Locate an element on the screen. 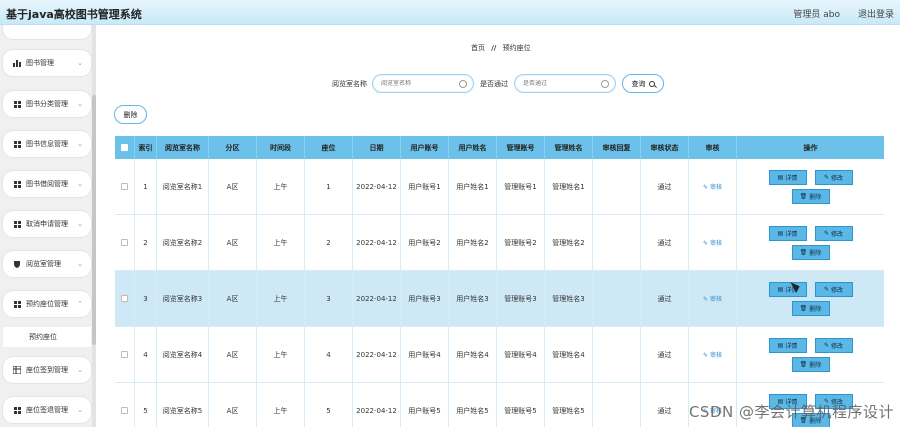 The image size is (900, 427). sidebar-item-label: 图书借阅管理 is located at coordinates (47, 184).